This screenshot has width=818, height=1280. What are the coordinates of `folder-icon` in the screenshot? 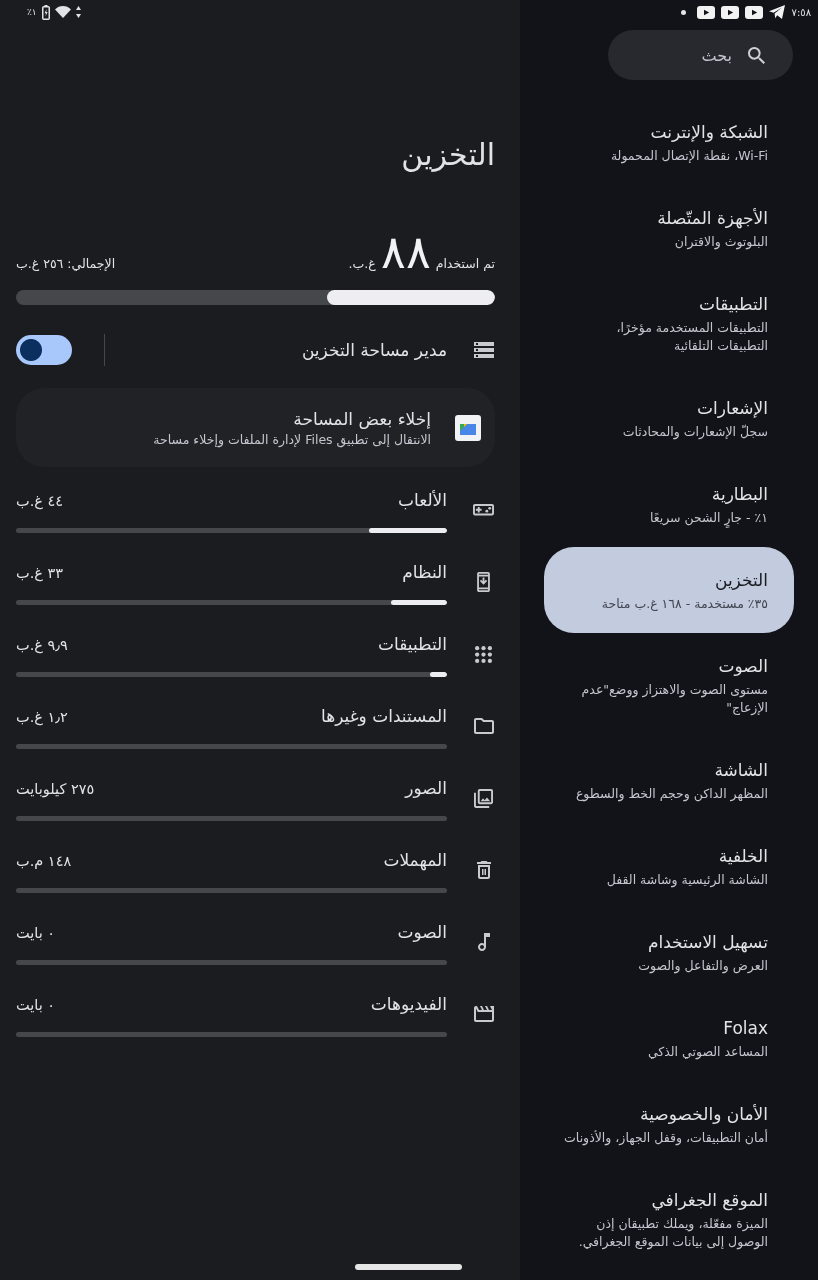 It's located at (483, 726).